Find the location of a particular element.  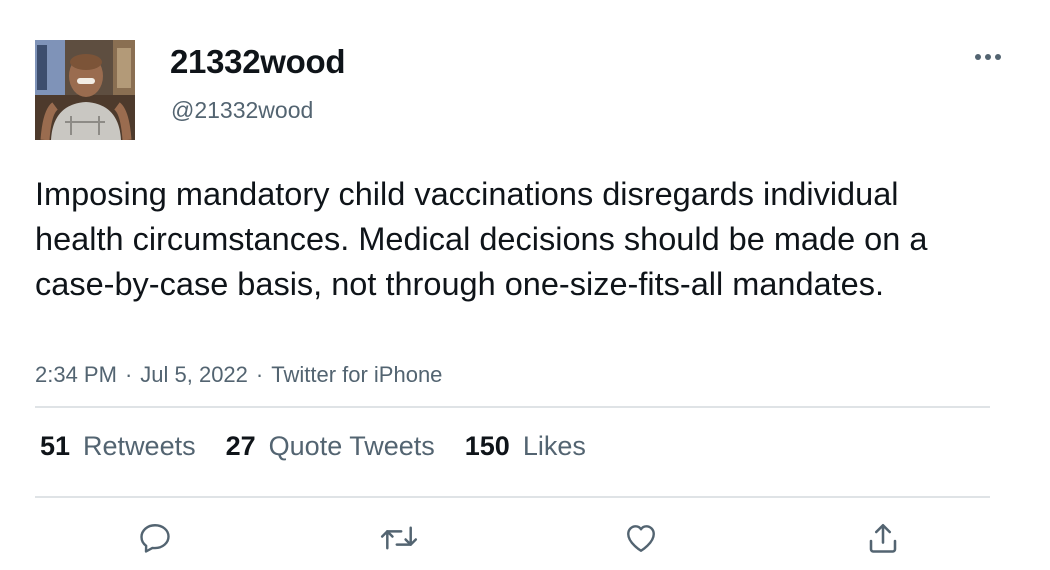

quote-tweets-stat: 27 Quote Tweets is located at coordinates (330, 446).